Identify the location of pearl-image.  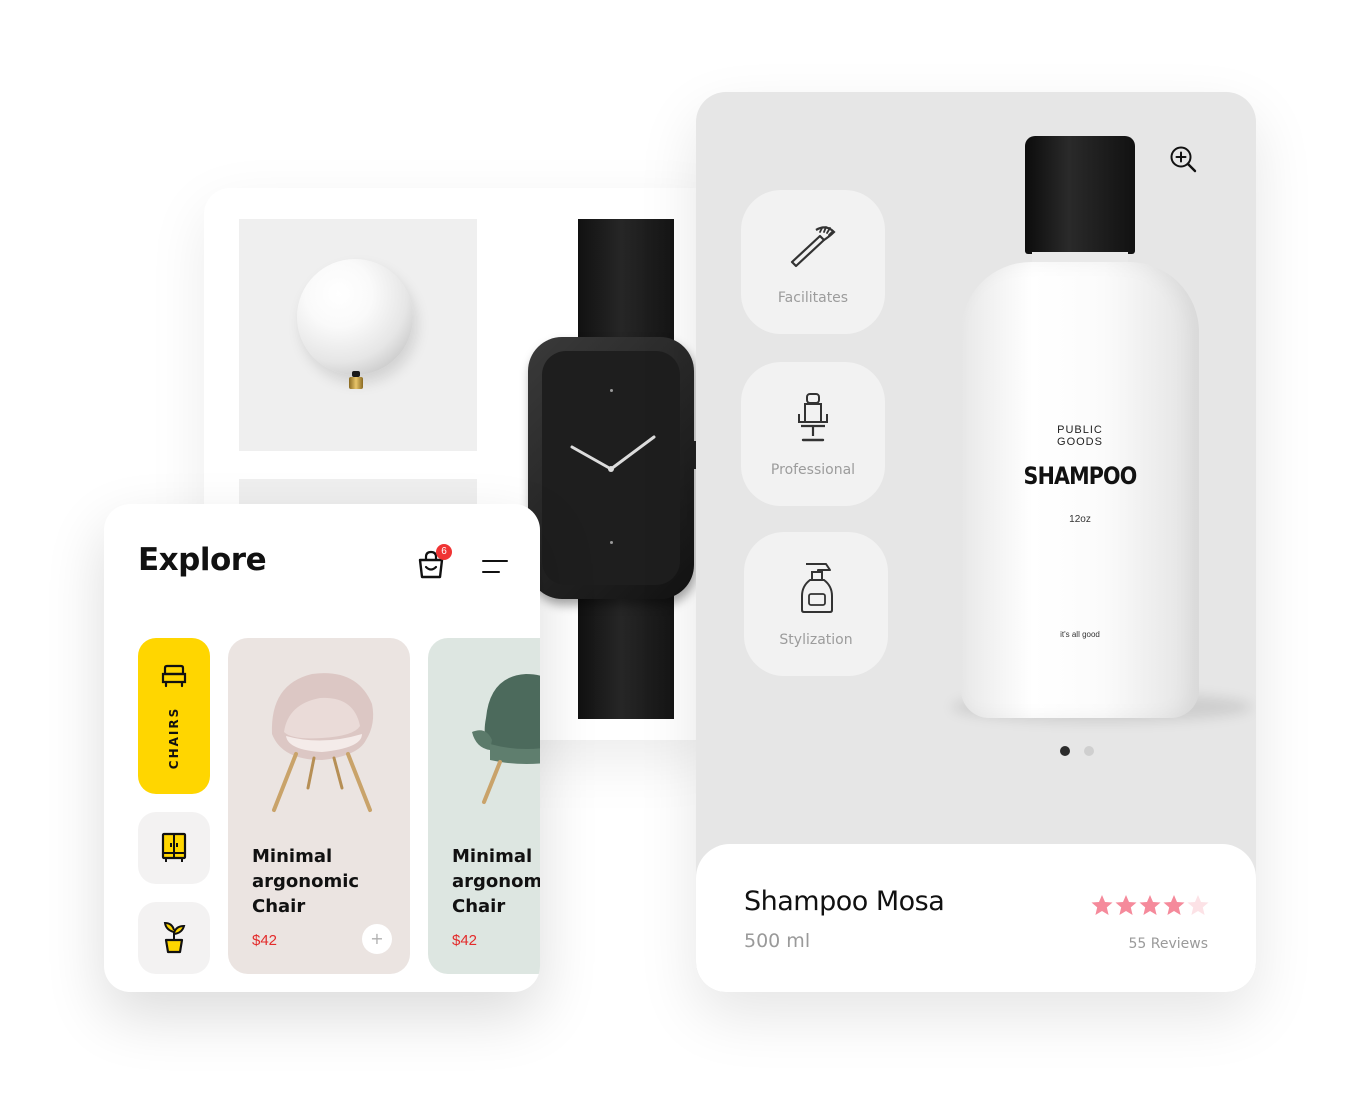
(355, 317).